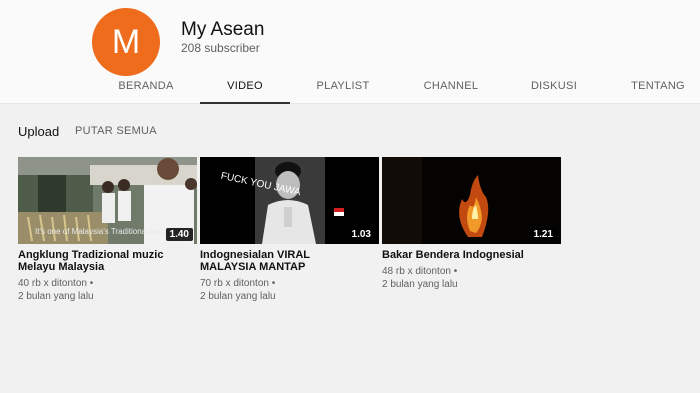  Describe the element at coordinates (146, 88) in the screenshot. I see `tab-beranda: BERANDA` at that location.